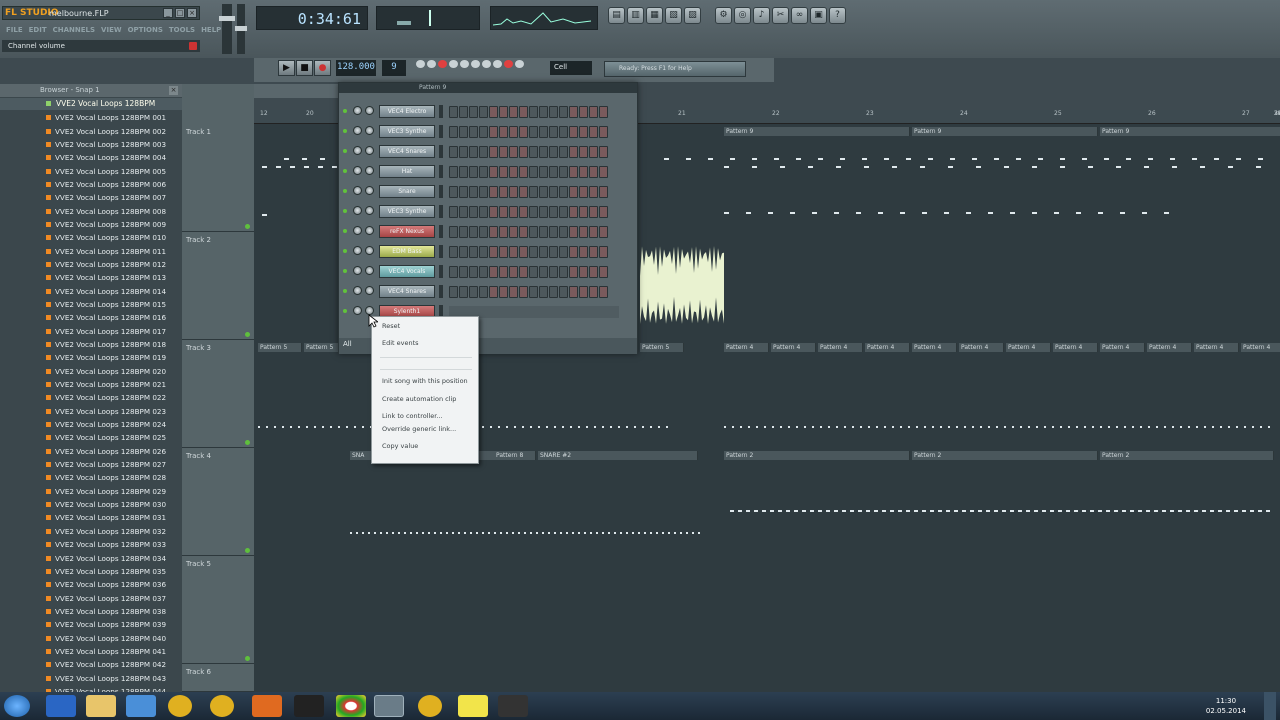  I want to click on menu-edit: EDIT, so click(38, 30).